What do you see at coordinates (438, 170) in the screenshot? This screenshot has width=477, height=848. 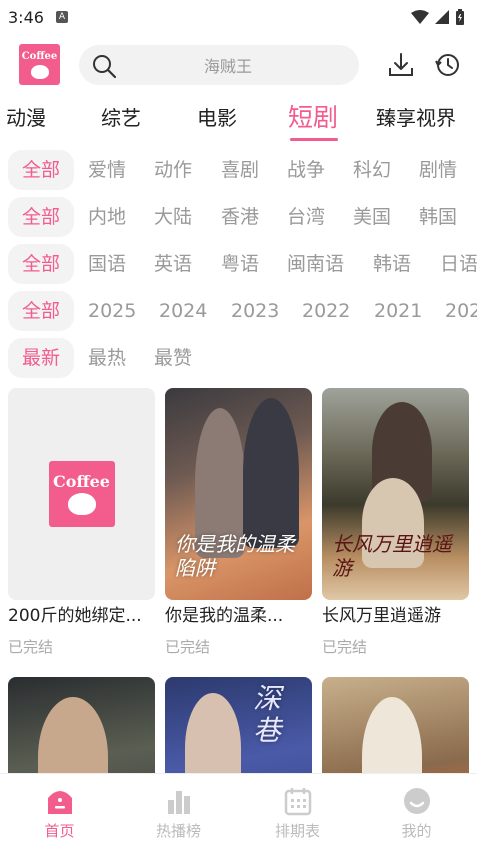 I see `filter-chip: 剧情` at bounding box center [438, 170].